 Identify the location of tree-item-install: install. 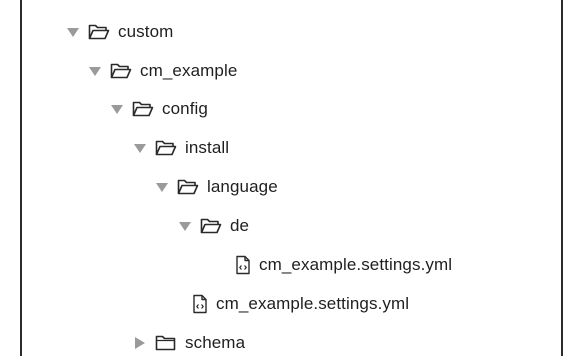
(181, 148).